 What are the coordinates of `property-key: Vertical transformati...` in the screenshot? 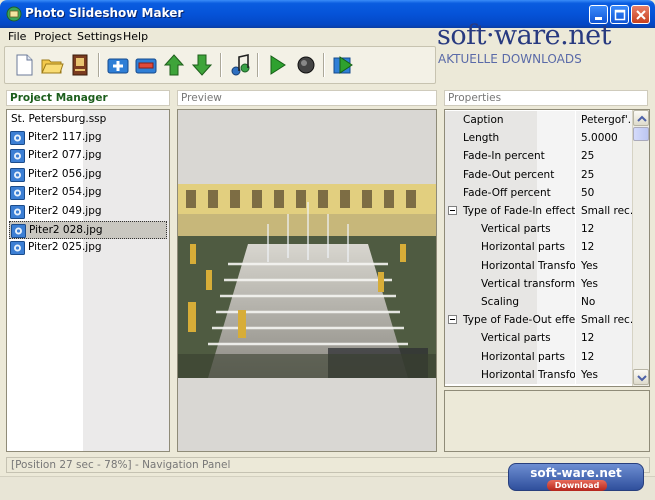 It's located at (510, 283).